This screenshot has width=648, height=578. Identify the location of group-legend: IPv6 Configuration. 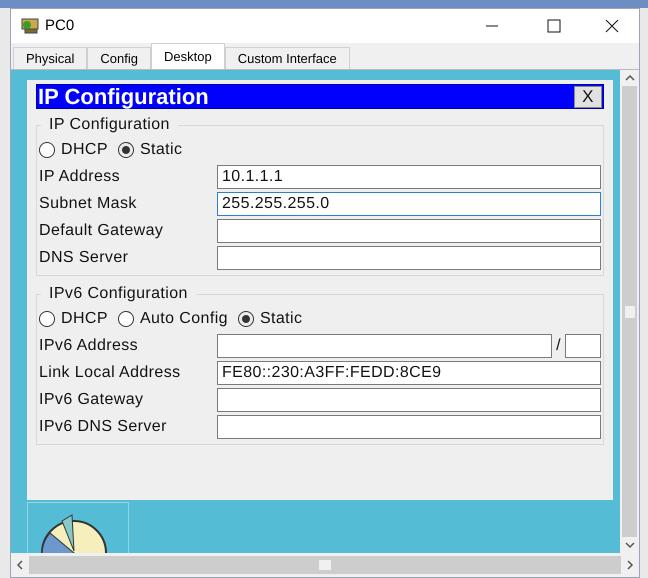
(118, 294).